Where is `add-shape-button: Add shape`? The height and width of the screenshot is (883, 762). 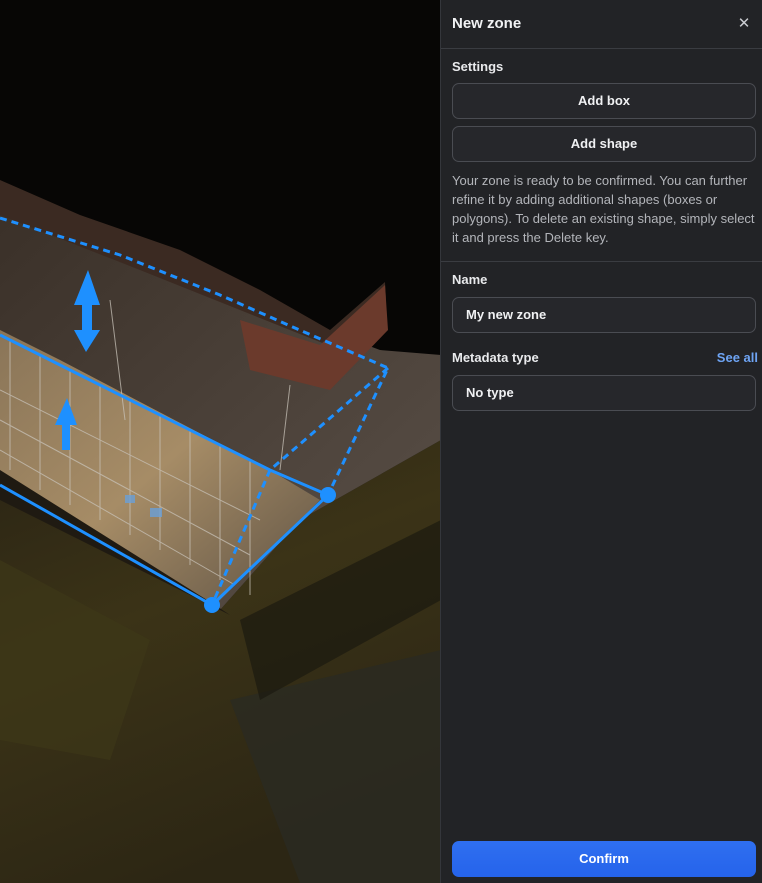
add-shape-button: Add shape is located at coordinates (604, 144).